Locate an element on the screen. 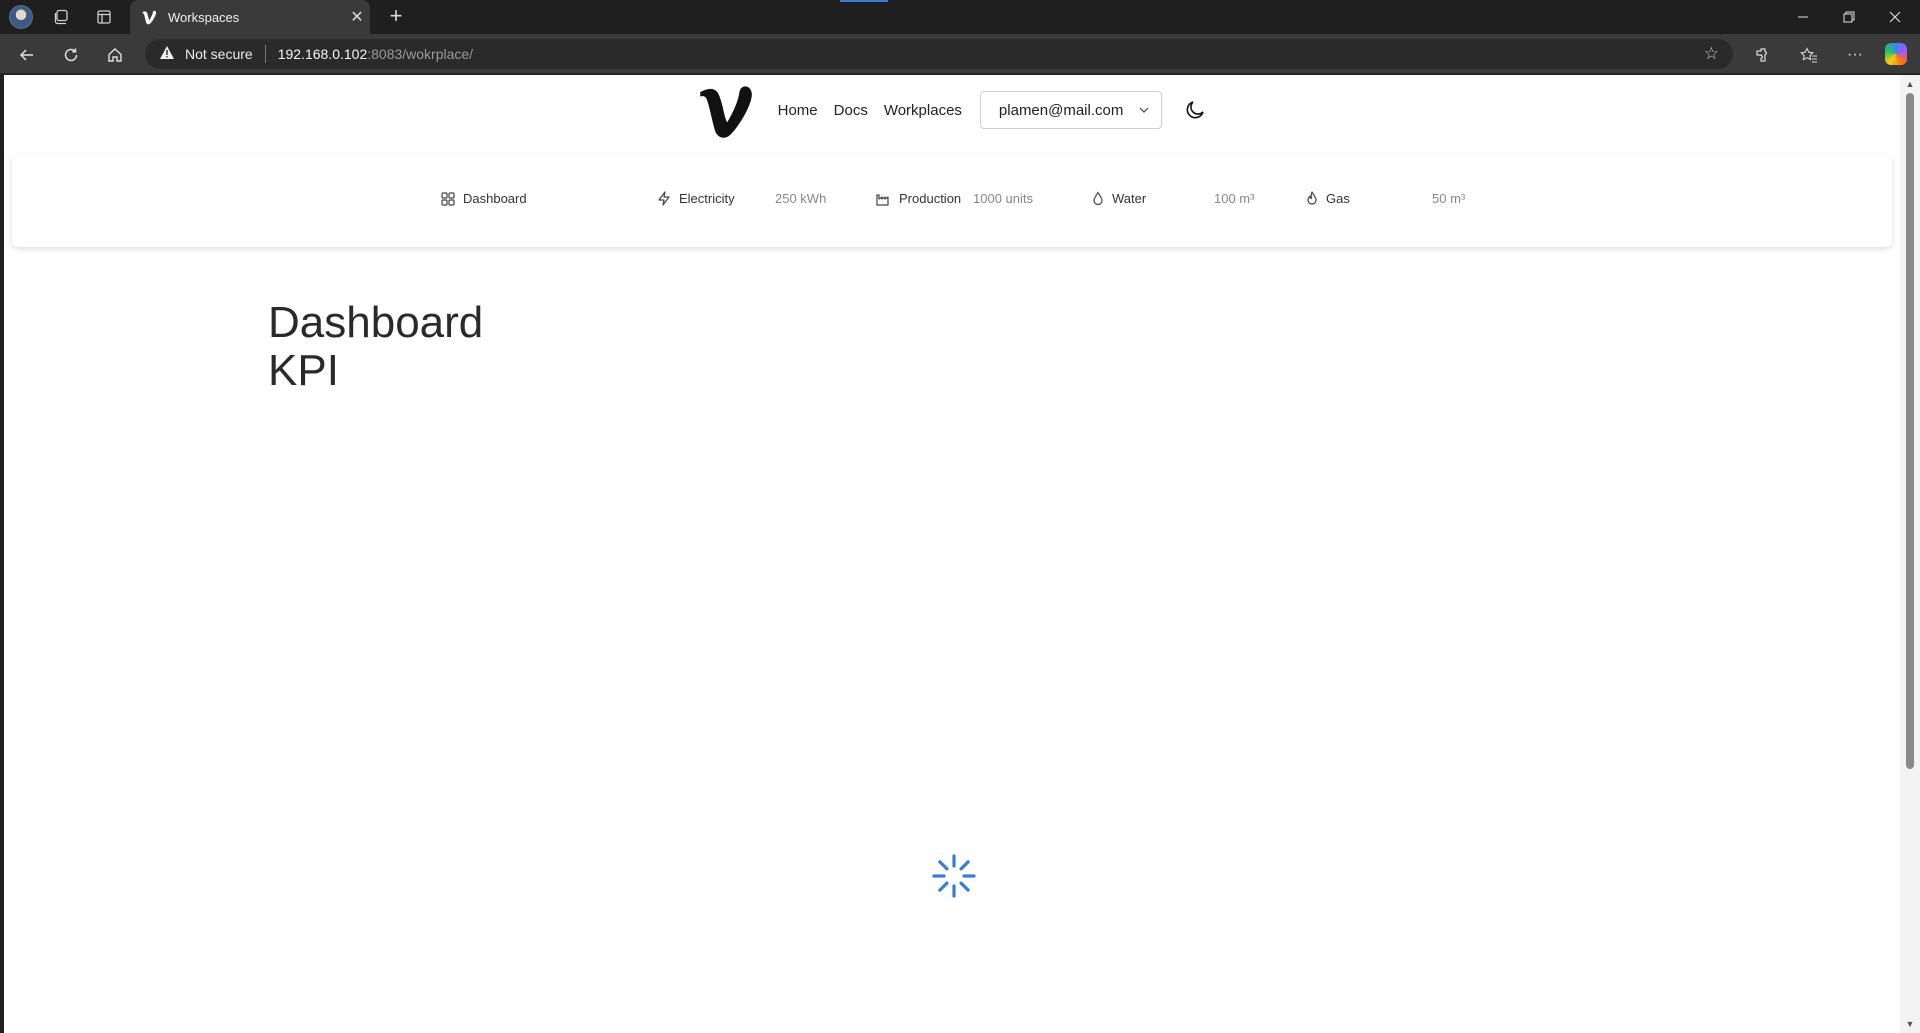 This screenshot has width=1920, height=1033. bolt-icon is located at coordinates (664, 198).